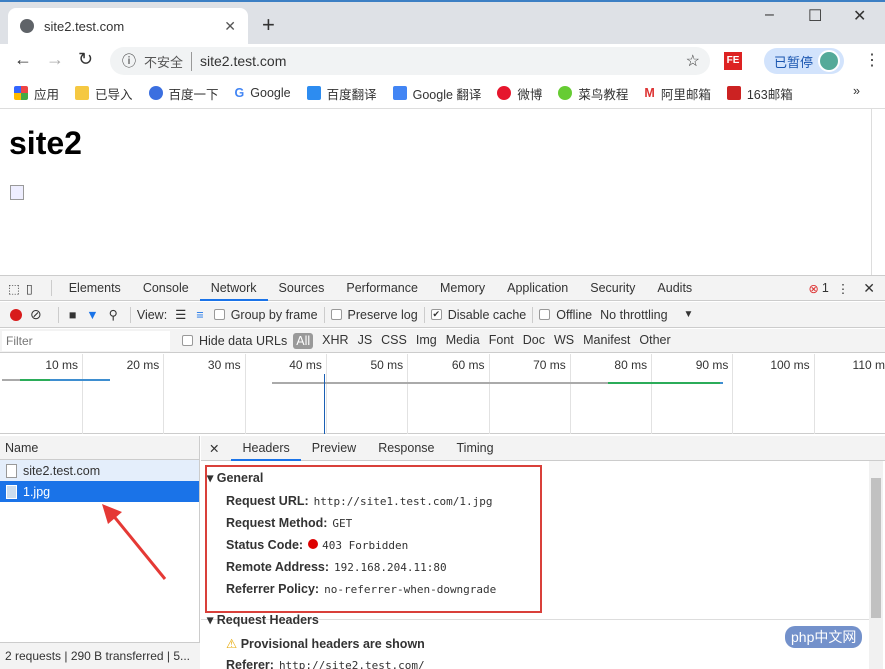 This screenshot has height=669, width=885. Describe the element at coordinates (23, 59) in the screenshot. I see `back-icon: ←` at that location.